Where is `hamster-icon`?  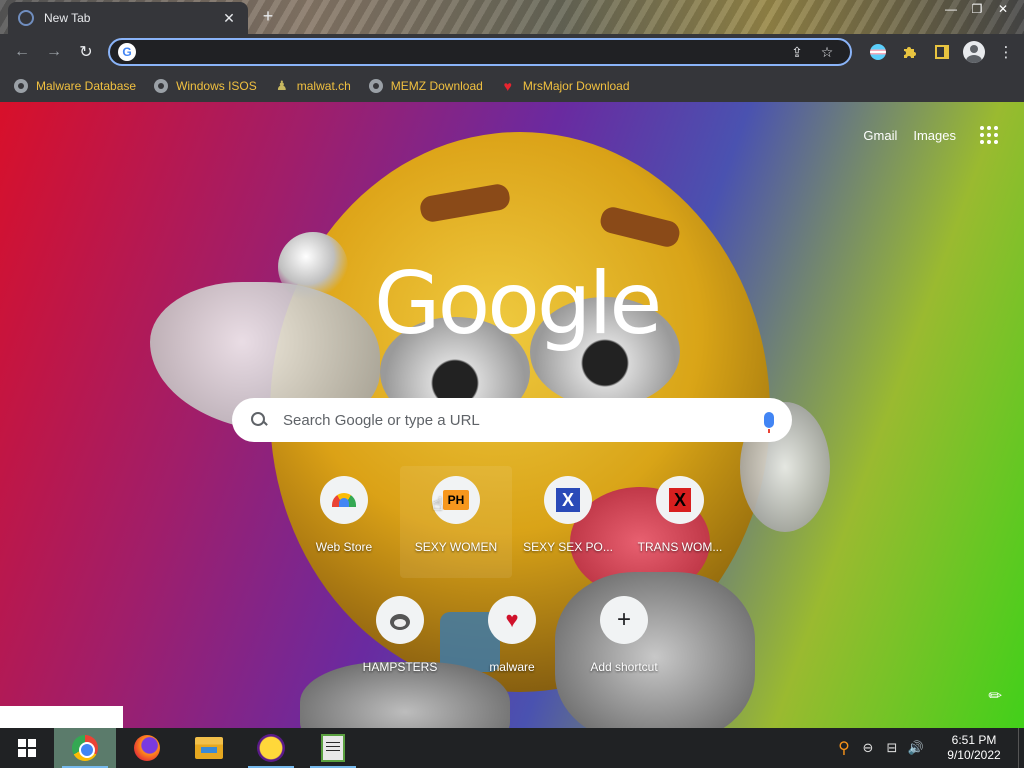
hamster-icon is located at coordinates (400, 620).